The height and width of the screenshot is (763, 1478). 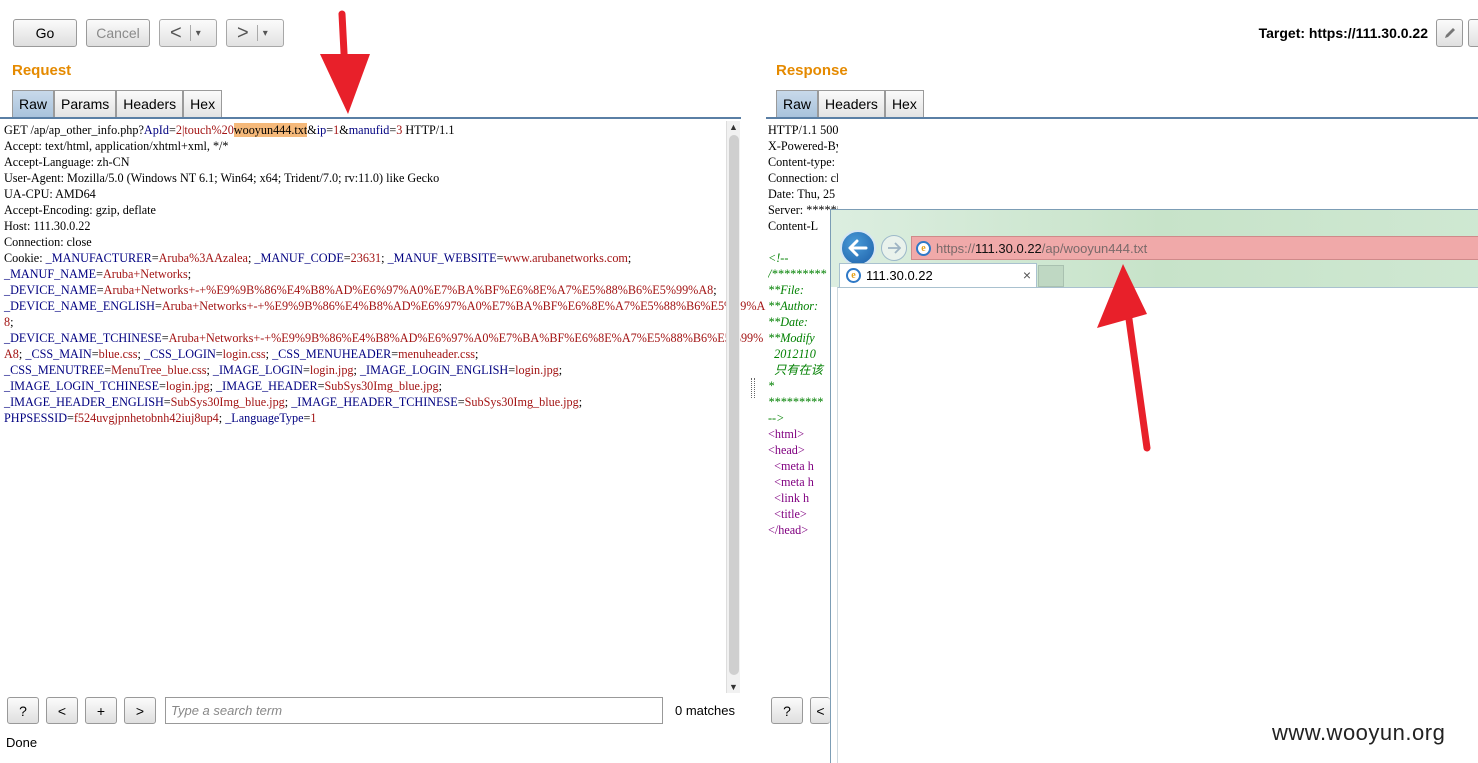 I want to click on tab-params: Params, so click(x=85, y=103).